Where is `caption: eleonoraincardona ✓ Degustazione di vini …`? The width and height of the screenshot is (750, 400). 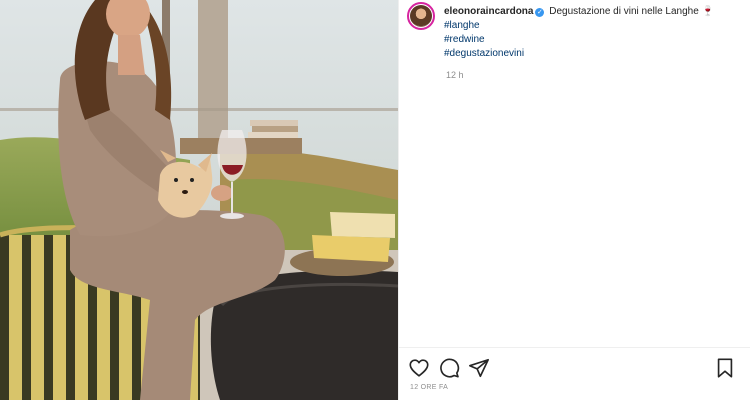
caption: eleonoraincardona ✓ Degustazione di vini … is located at coordinates (579, 33).